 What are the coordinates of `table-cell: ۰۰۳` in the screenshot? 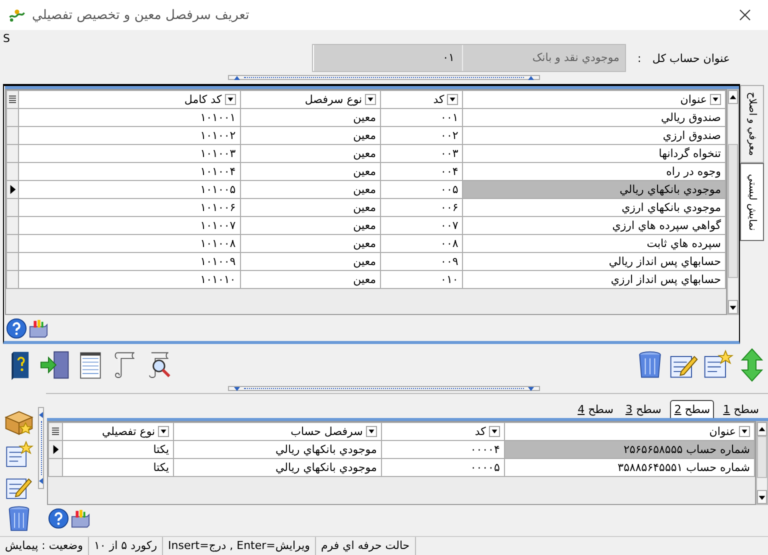 It's located at (421, 153).